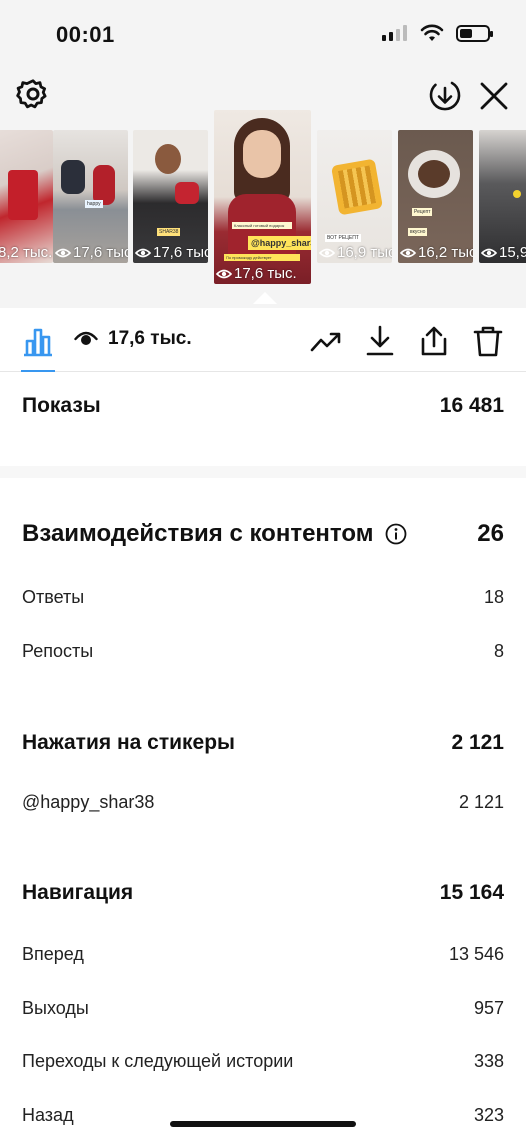 The width and height of the screenshot is (526, 1138). Describe the element at coordinates (471, 405) in the screenshot. I see `impressions-value: 16 481` at that location.